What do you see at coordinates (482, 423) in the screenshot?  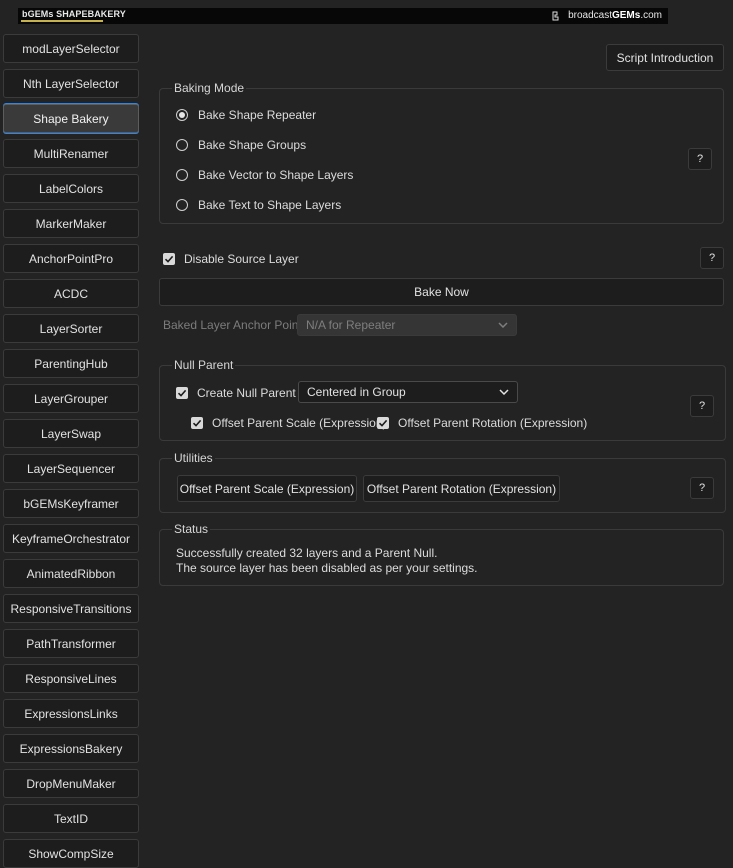 I see `offset-parent-rotation-checkbox: Offset Parent Rotation (Expression)` at bounding box center [482, 423].